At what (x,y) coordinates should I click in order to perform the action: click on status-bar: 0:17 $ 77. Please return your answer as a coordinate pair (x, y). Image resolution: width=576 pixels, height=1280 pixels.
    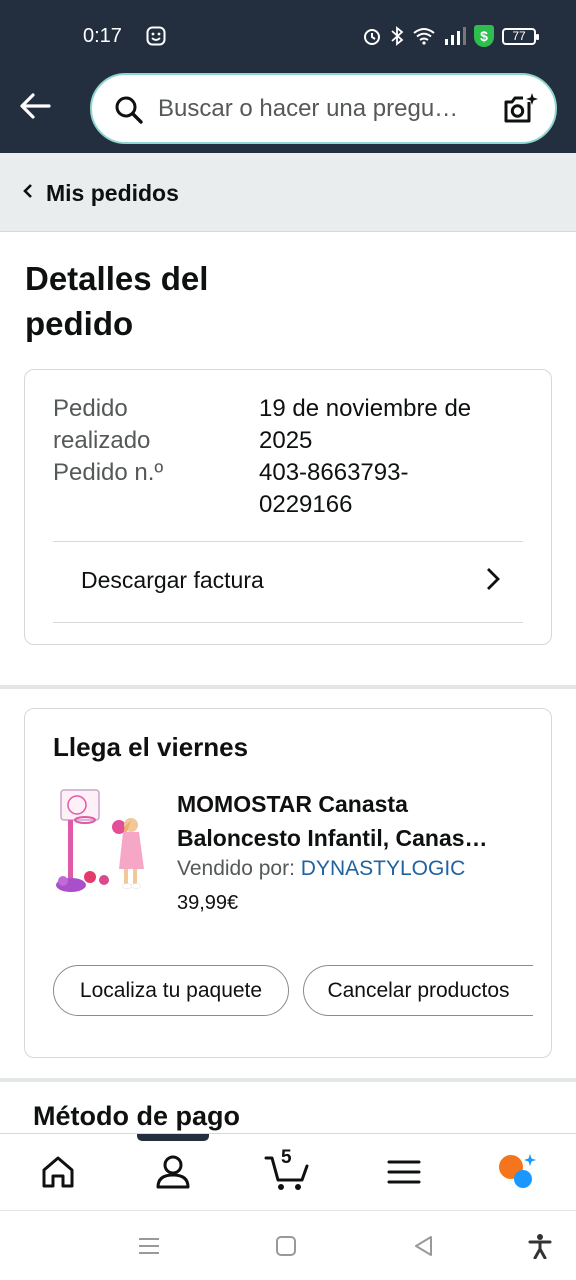
    Looking at the image, I should click on (288, 36).